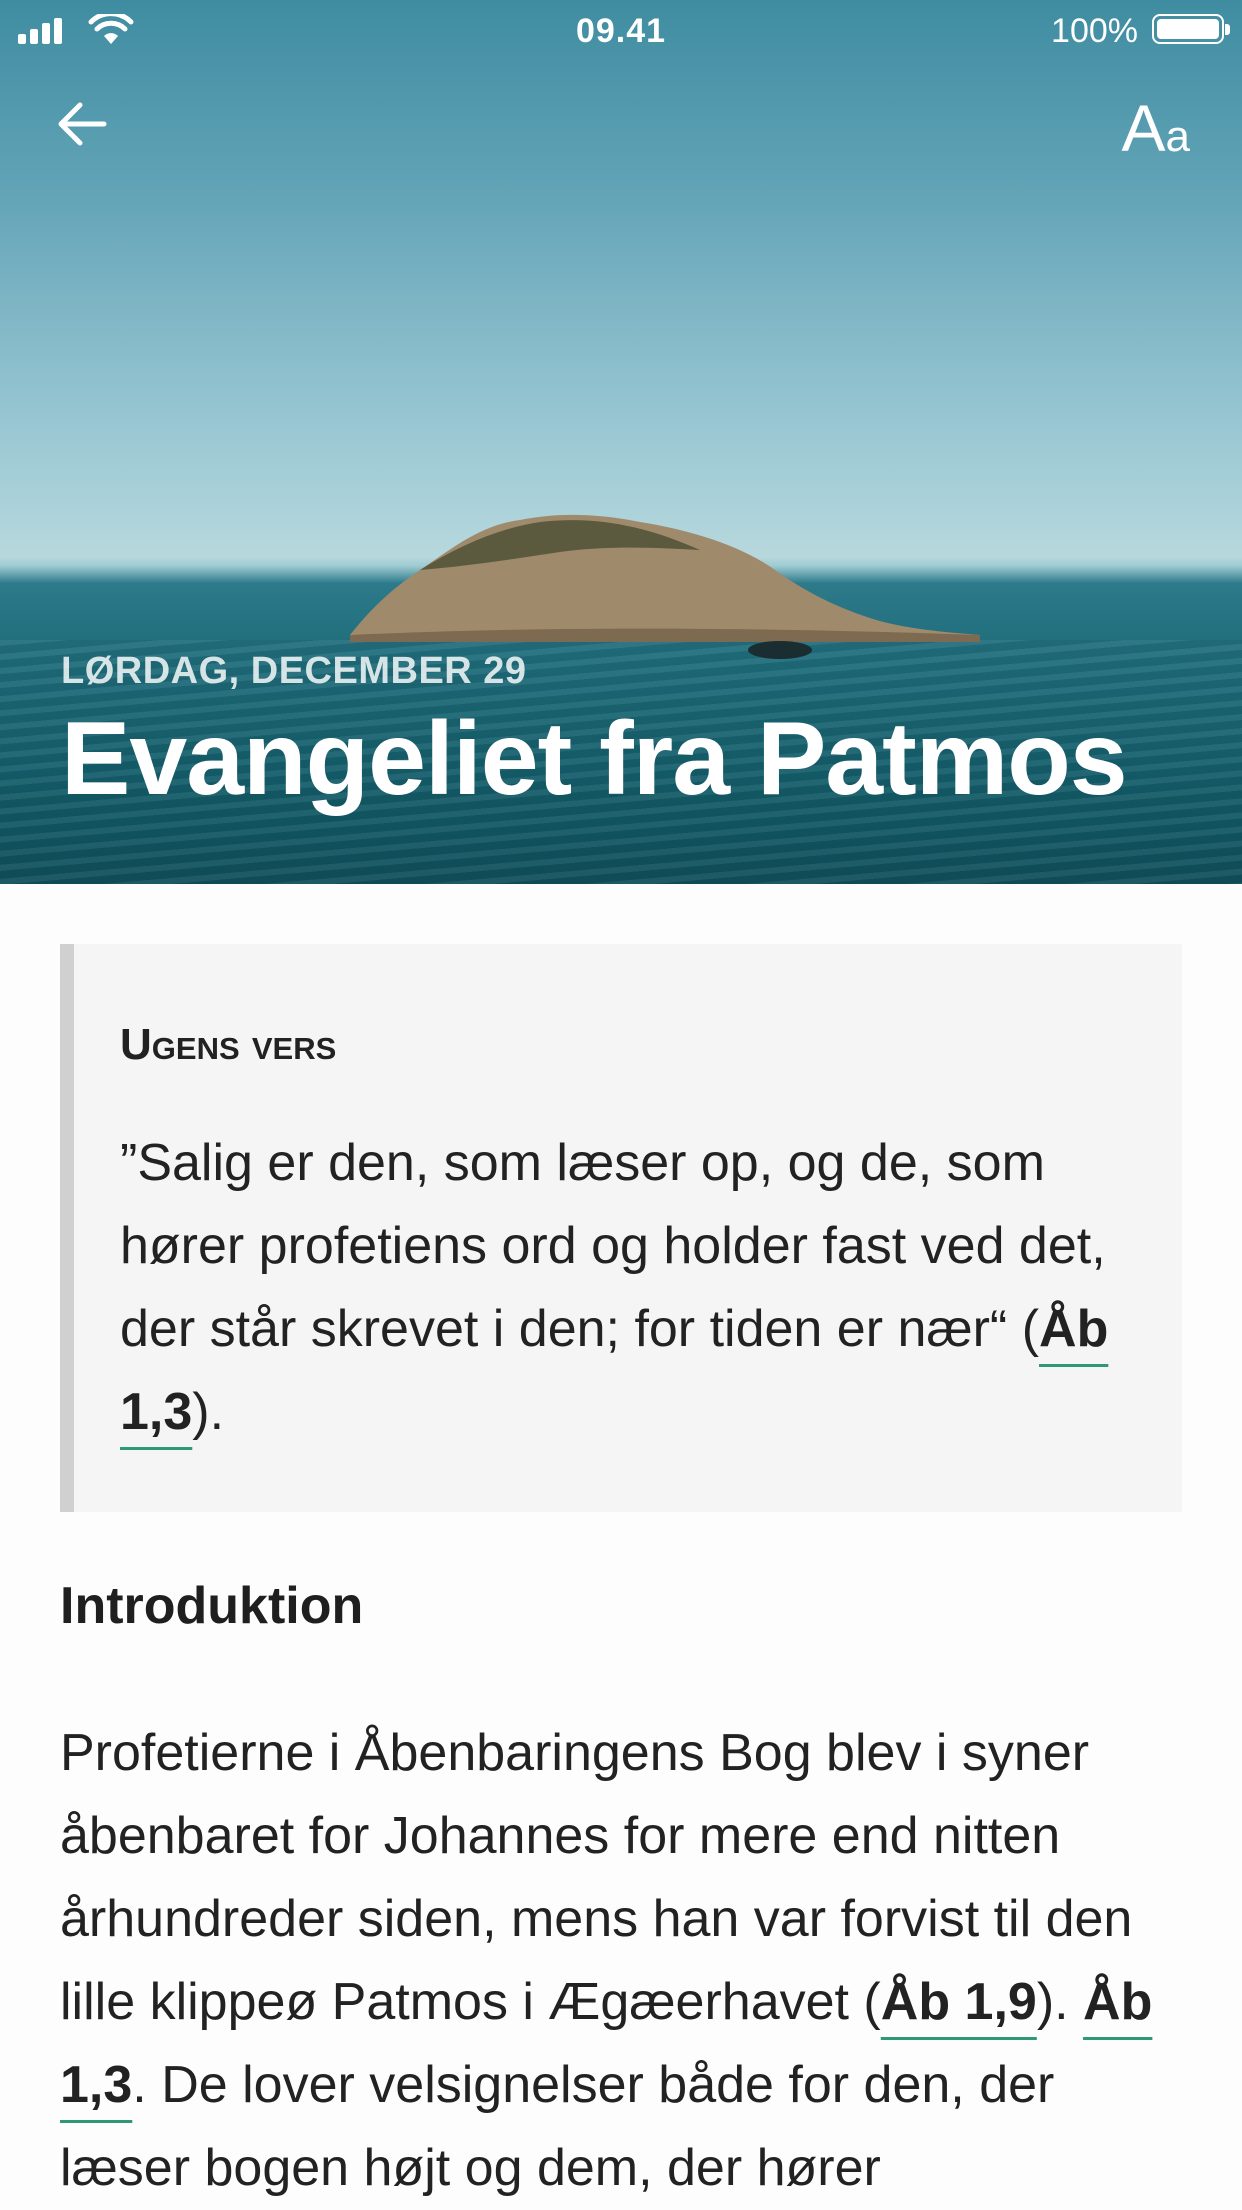  I want to click on status-bar: 09.41 100%, so click(621, 31).